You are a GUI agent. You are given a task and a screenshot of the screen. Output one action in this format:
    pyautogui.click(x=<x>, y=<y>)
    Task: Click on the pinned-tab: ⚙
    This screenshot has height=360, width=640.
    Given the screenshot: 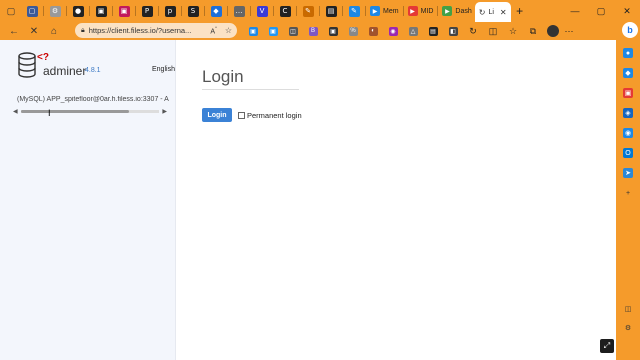 What is the action you would take?
    pyautogui.click(x=55, y=11)
    